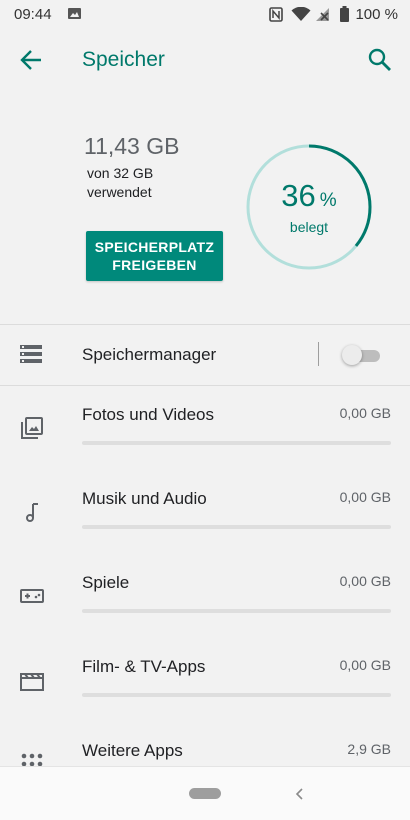 The width and height of the screenshot is (410, 820). I want to click on battery-percent: 100 %, so click(376, 14).